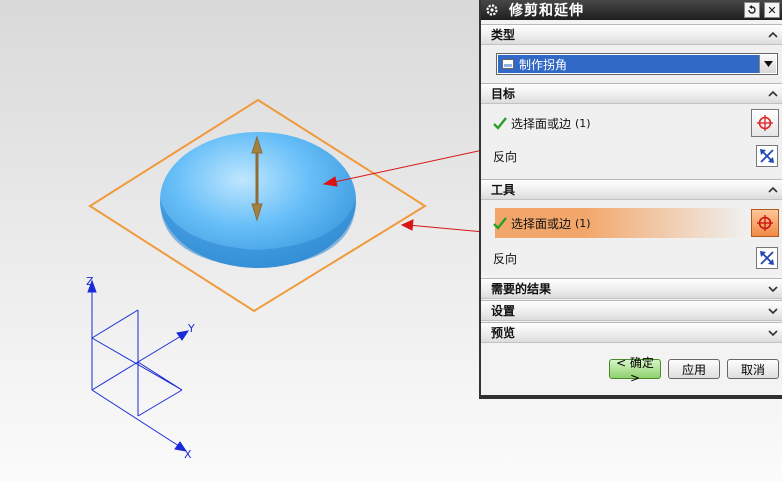 Image resolution: width=782 pixels, height=482 pixels. What do you see at coordinates (631, 288) in the screenshot?
I see `section-result-header: 需要的结果` at bounding box center [631, 288].